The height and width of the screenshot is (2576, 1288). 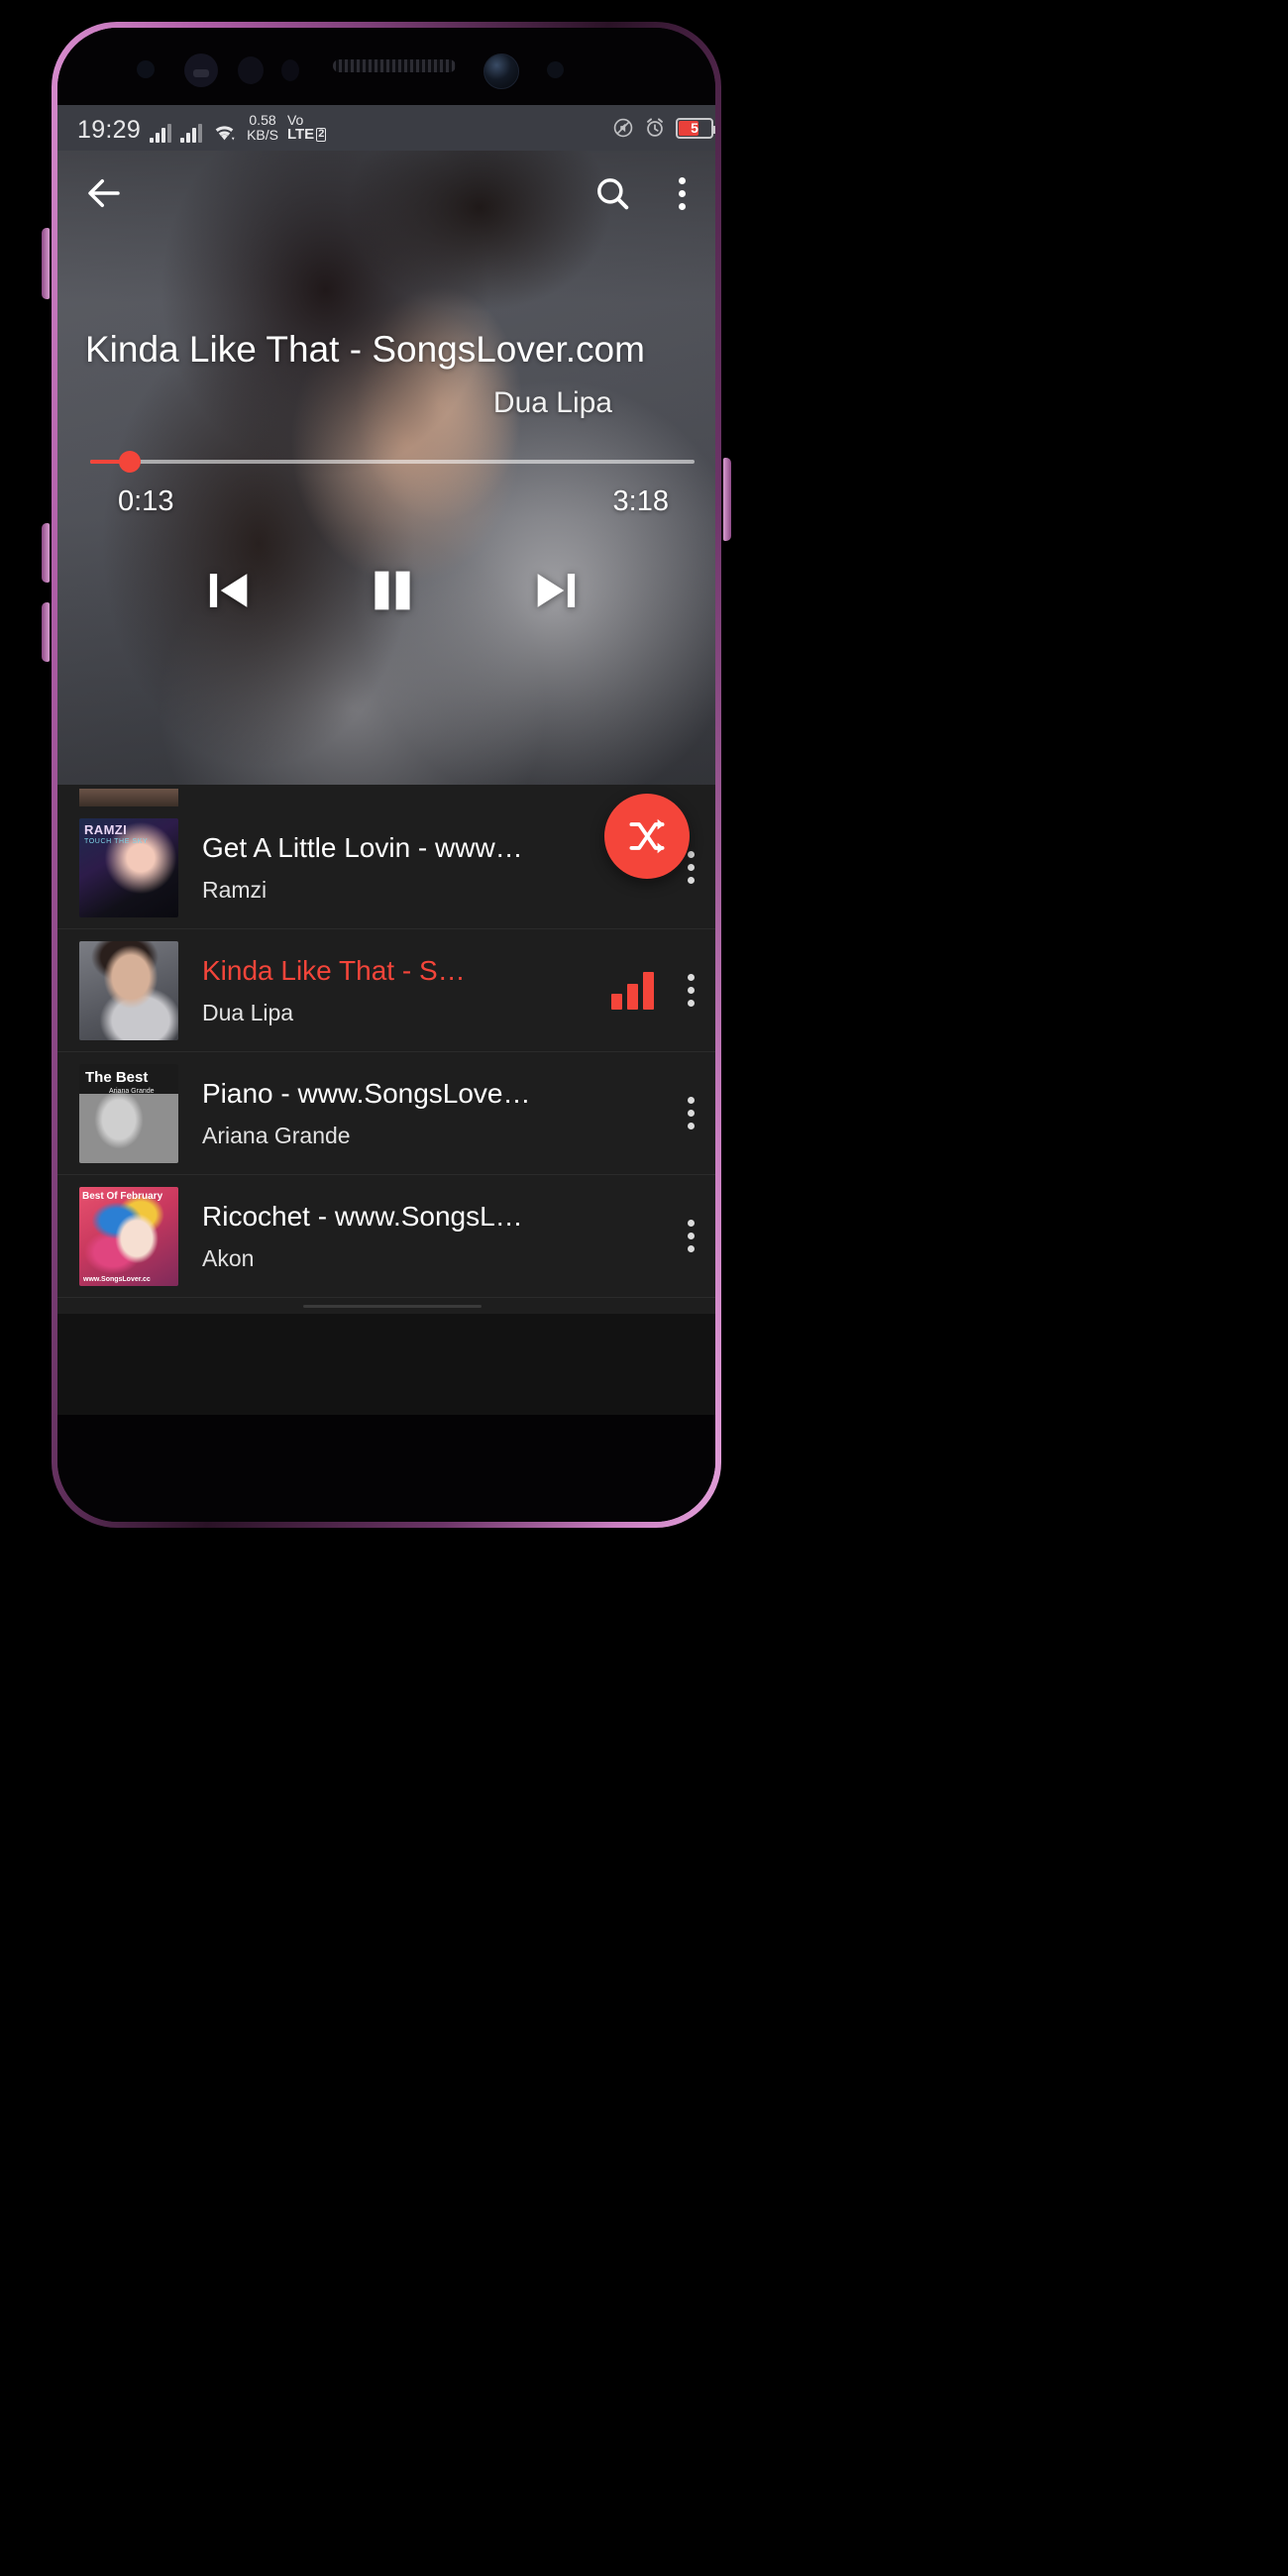 I want to click on iris-scanner, so click(x=201, y=70).